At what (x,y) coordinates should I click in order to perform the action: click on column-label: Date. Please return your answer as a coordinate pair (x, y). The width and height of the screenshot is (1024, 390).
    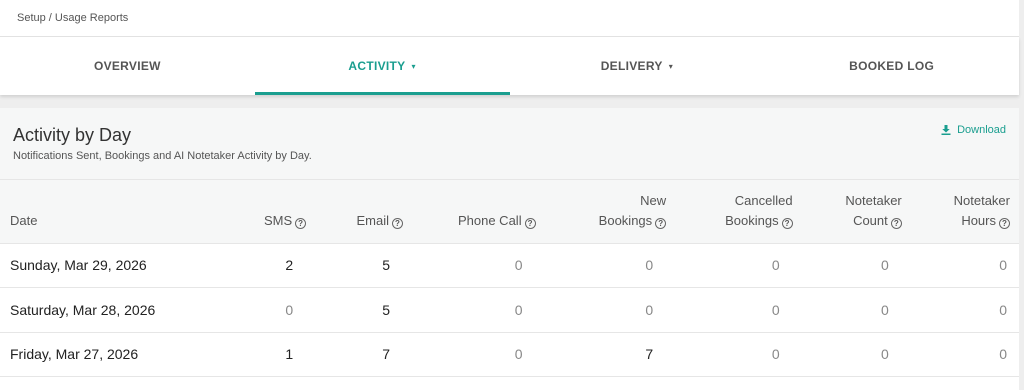
    Looking at the image, I should click on (24, 221).